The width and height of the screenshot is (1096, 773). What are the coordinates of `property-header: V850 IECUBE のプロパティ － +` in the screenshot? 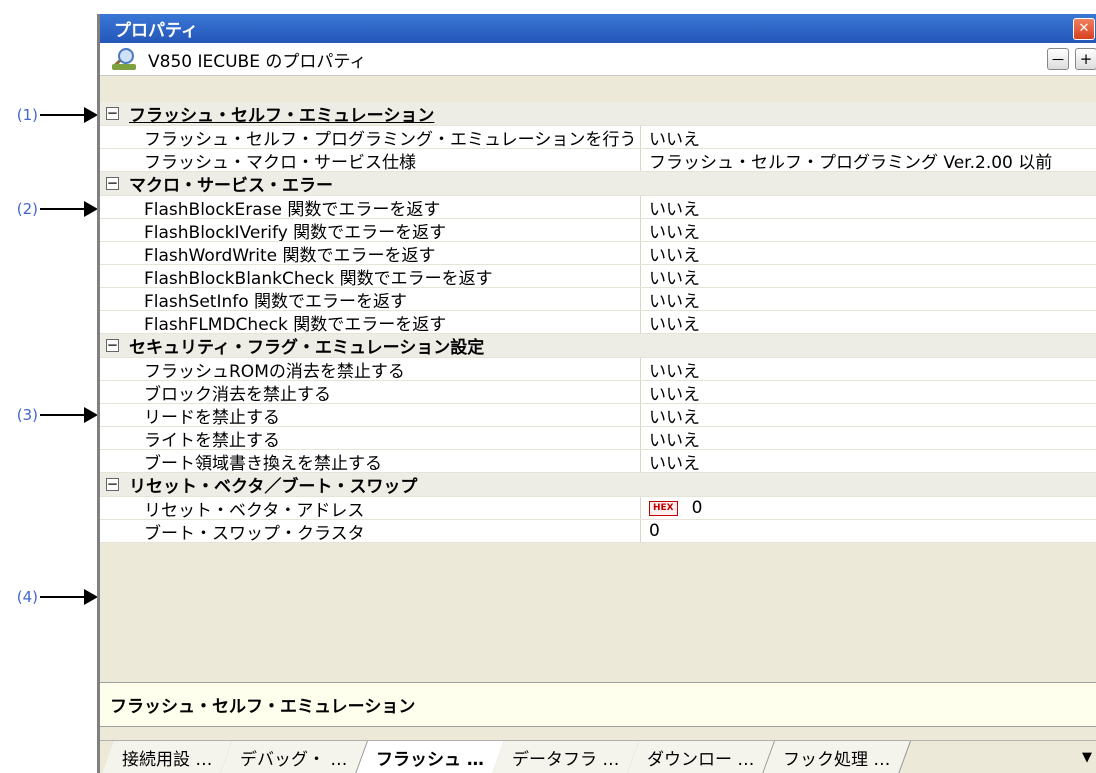 It's located at (598, 59).